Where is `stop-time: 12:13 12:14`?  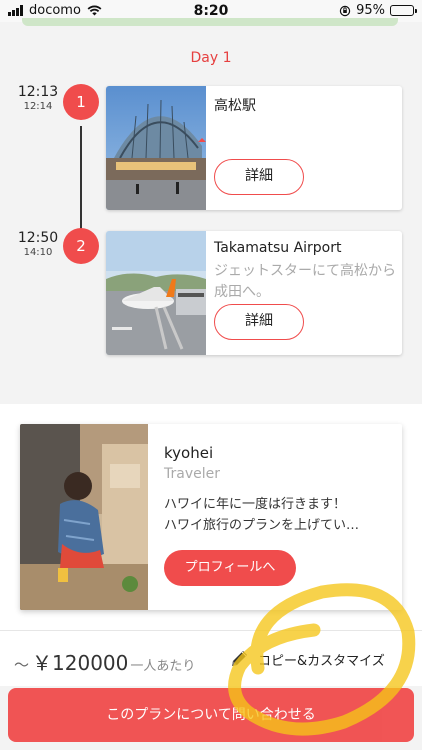
stop-time: 12:13 12:14 is located at coordinates (38, 98).